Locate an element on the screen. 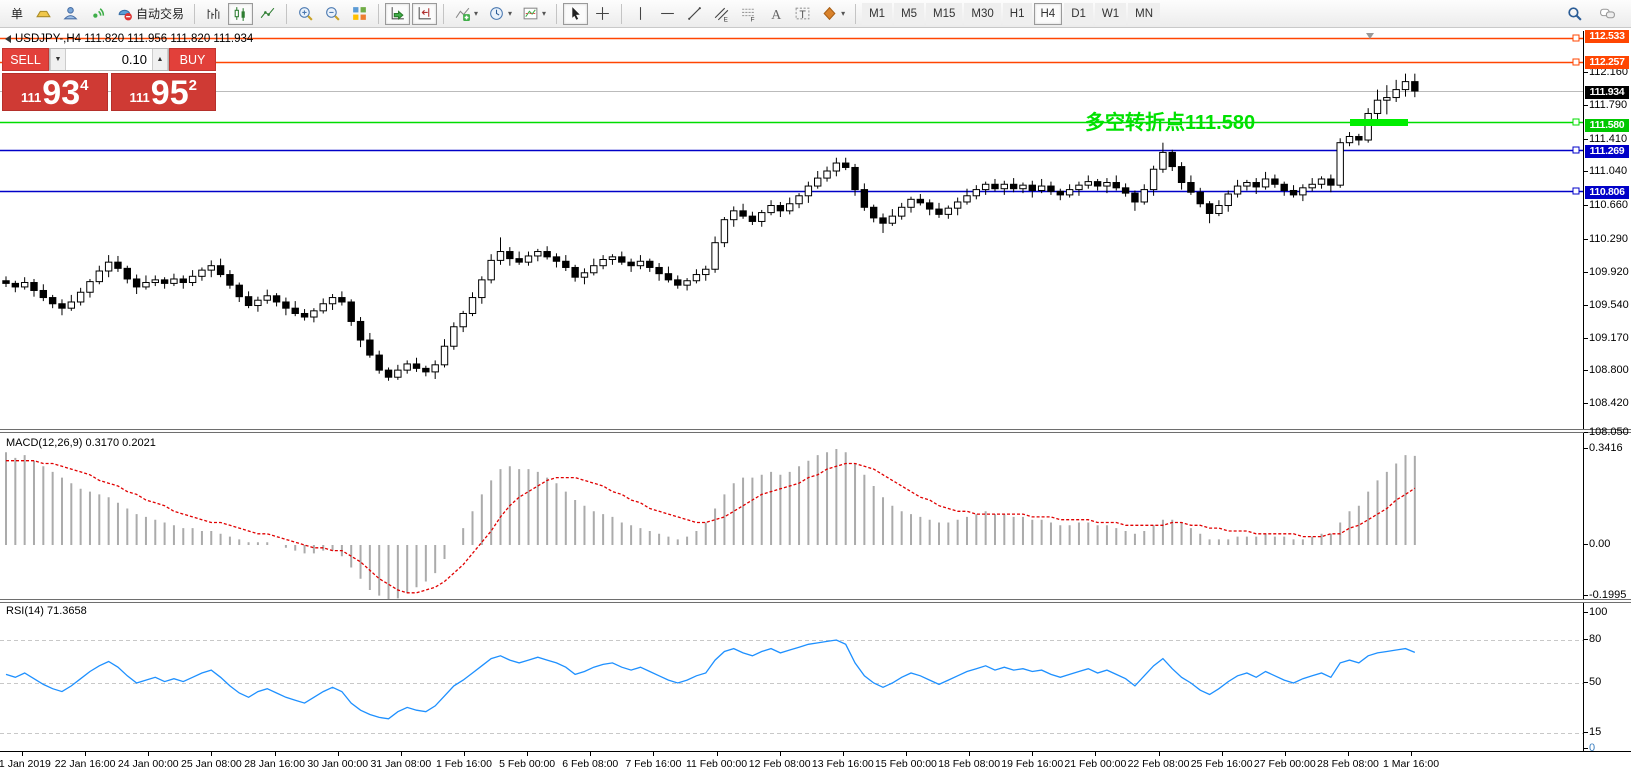 This screenshot has width=1631, height=776. gold-bar-icon is located at coordinates (43, 14).